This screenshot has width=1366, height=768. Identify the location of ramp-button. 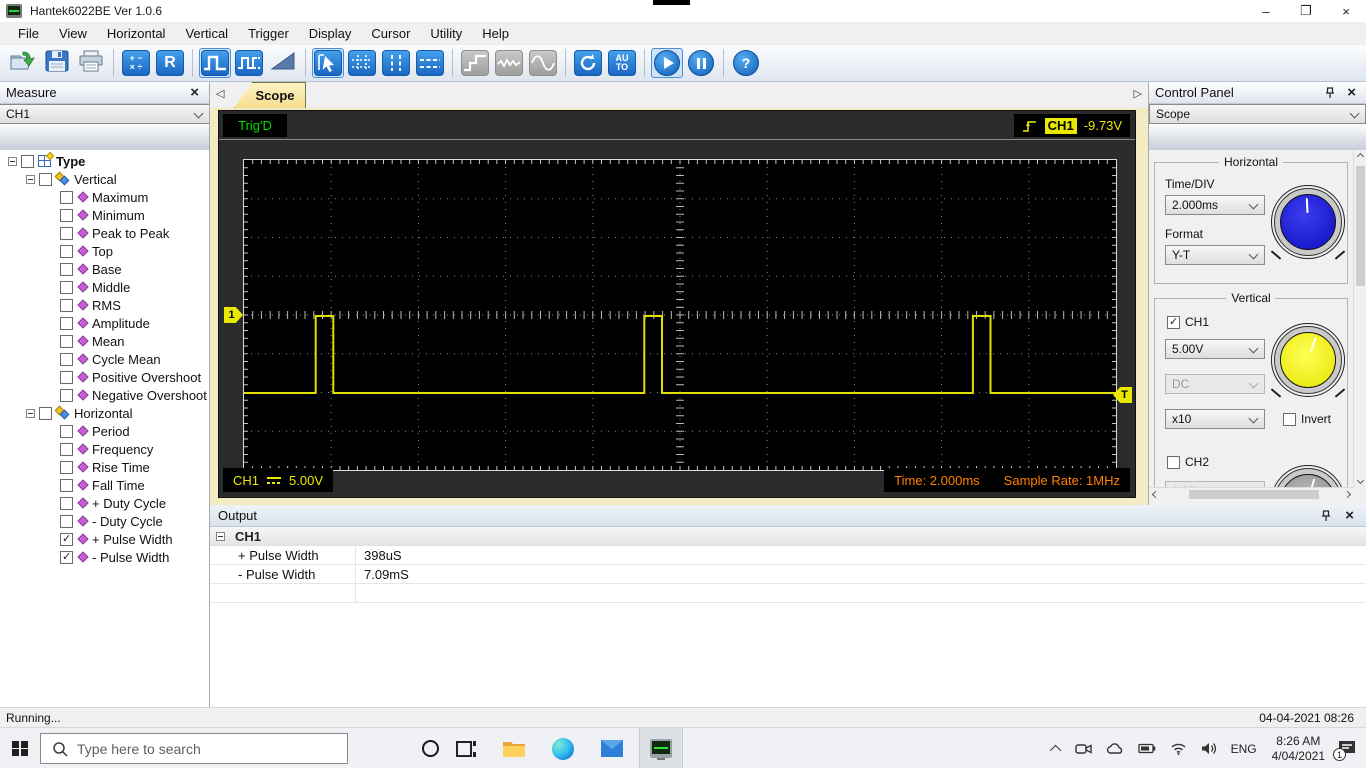
(283, 63).